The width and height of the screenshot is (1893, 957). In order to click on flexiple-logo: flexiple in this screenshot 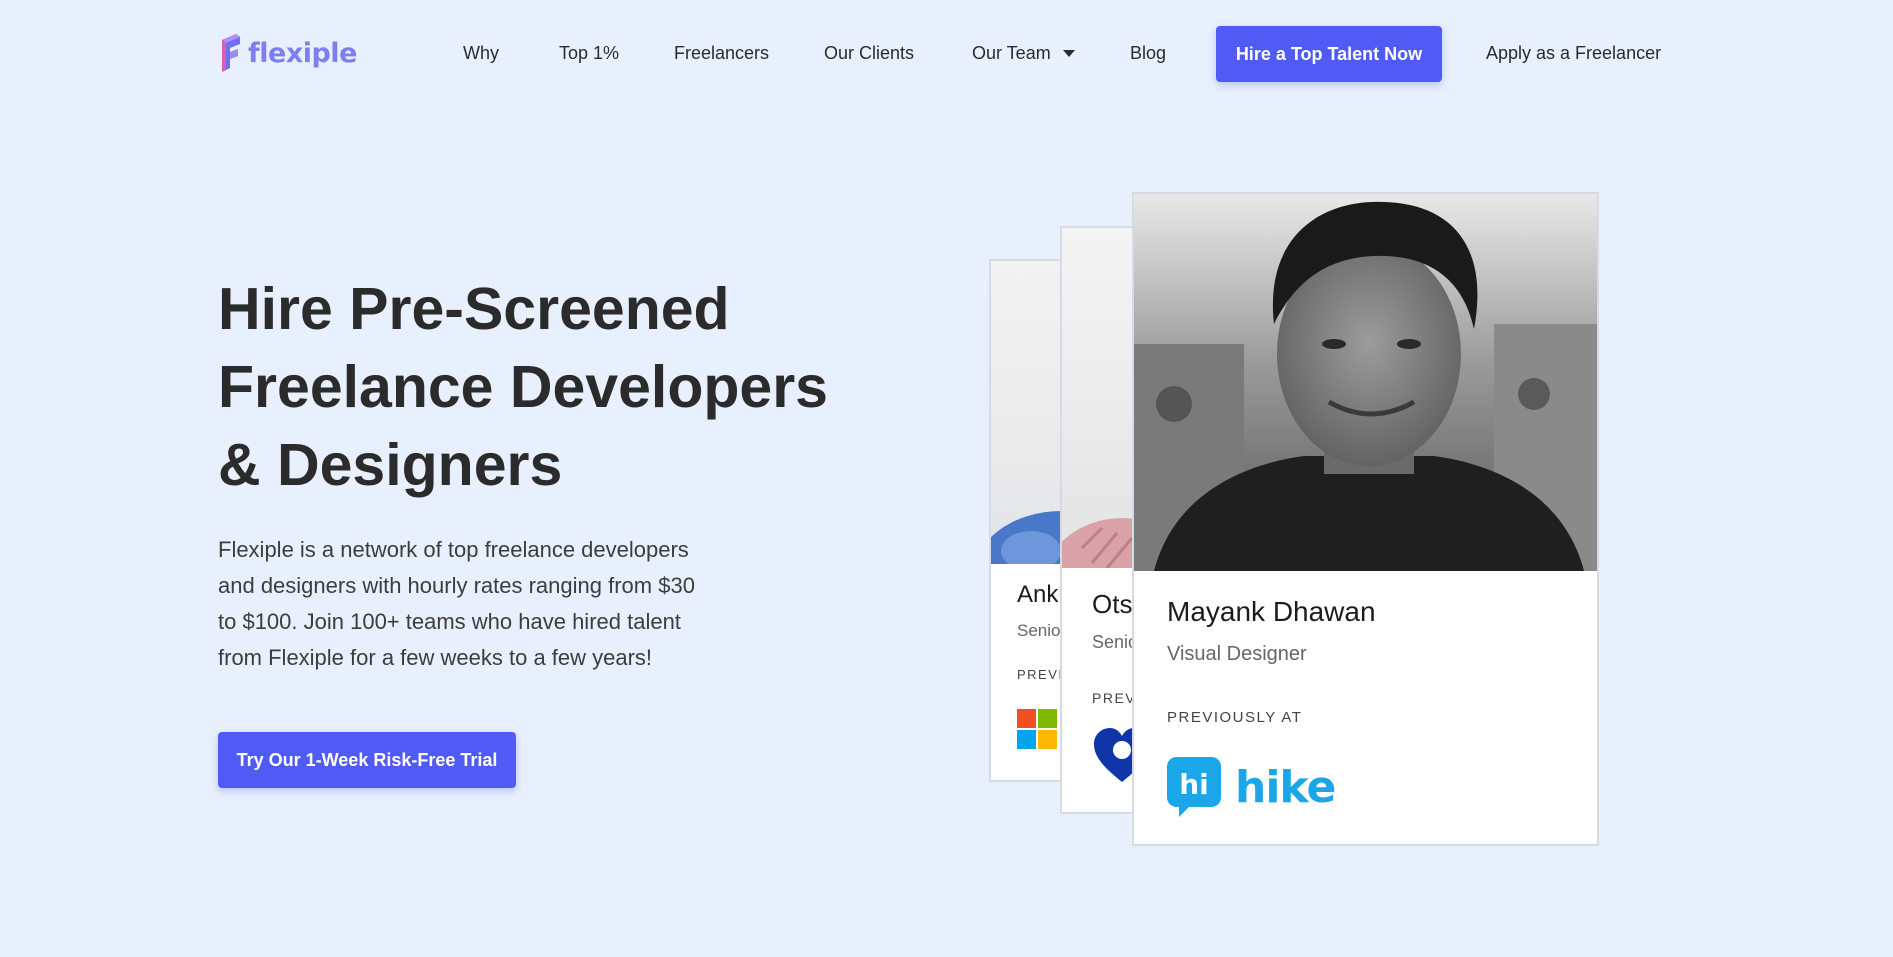, I will do `click(287, 53)`.